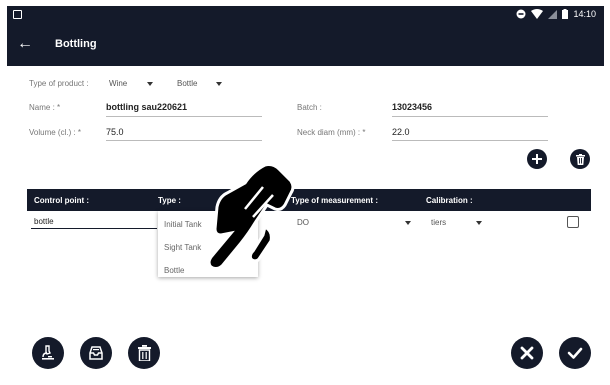 This screenshot has width=610, height=385. Describe the element at coordinates (174, 270) in the screenshot. I see `type-option-bottle: Bottle` at that location.